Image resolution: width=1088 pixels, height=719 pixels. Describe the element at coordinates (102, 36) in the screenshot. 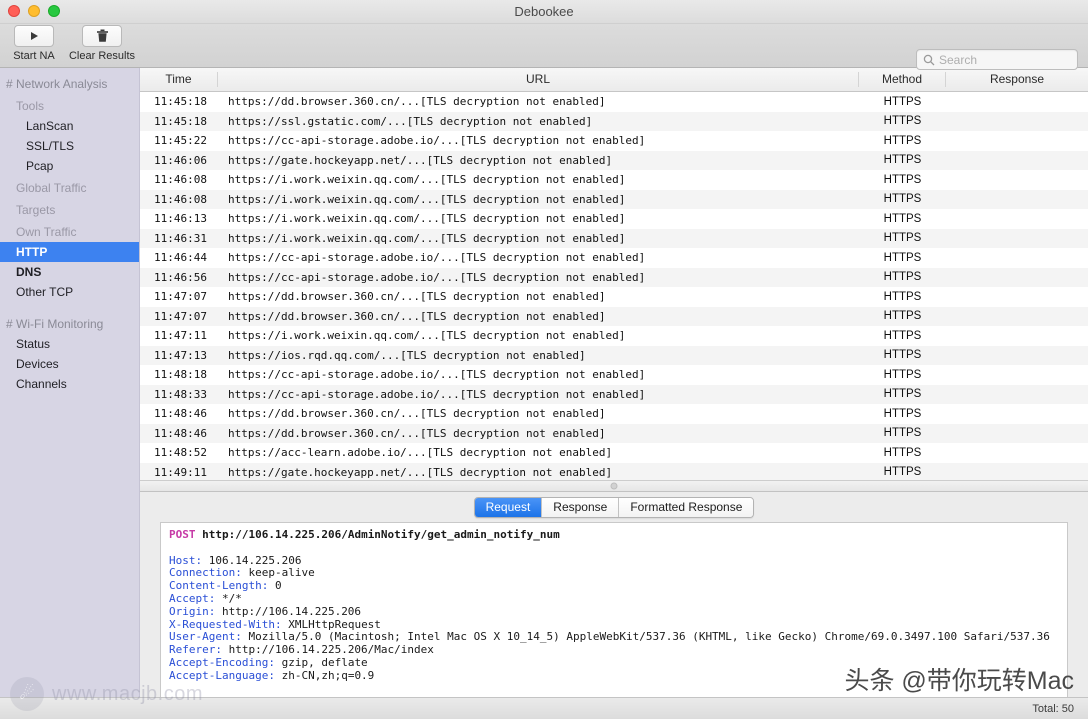

I see `trash-icon` at that location.